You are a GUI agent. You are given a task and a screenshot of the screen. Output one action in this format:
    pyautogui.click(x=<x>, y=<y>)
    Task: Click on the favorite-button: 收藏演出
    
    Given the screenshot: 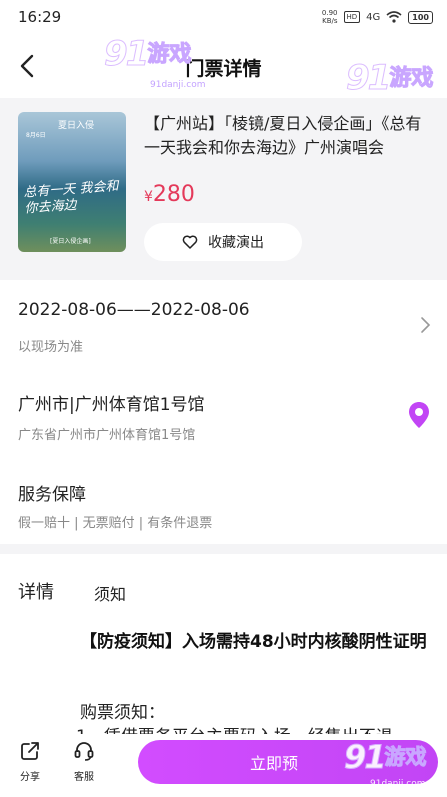 What is the action you would take?
    pyautogui.click(x=223, y=242)
    